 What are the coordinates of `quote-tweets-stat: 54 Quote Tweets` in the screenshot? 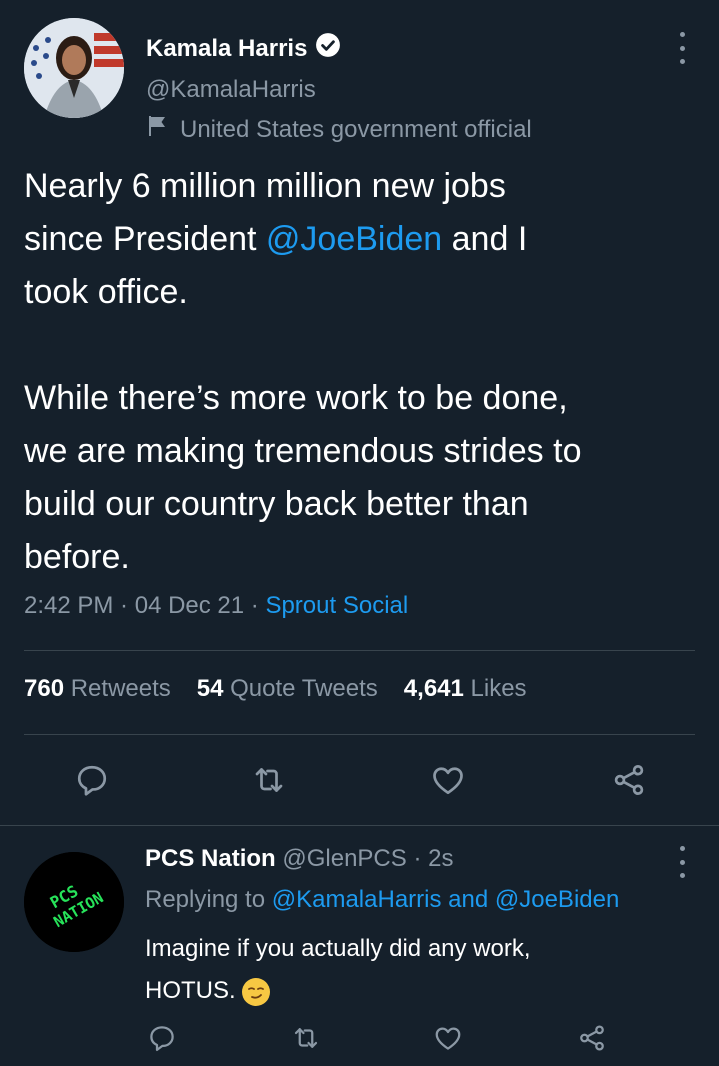 It's located at (287, 689).